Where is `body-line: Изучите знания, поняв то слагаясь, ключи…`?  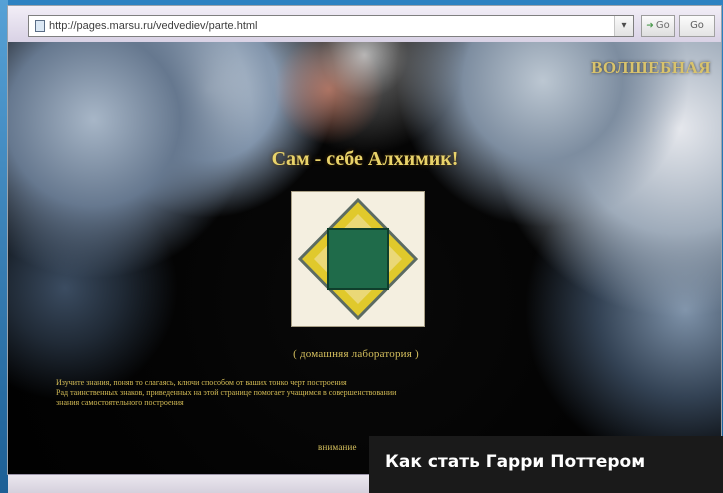 body-line: Изучите знания, поняв то слагаясь, ключи… is located at coordinates (201, 382).